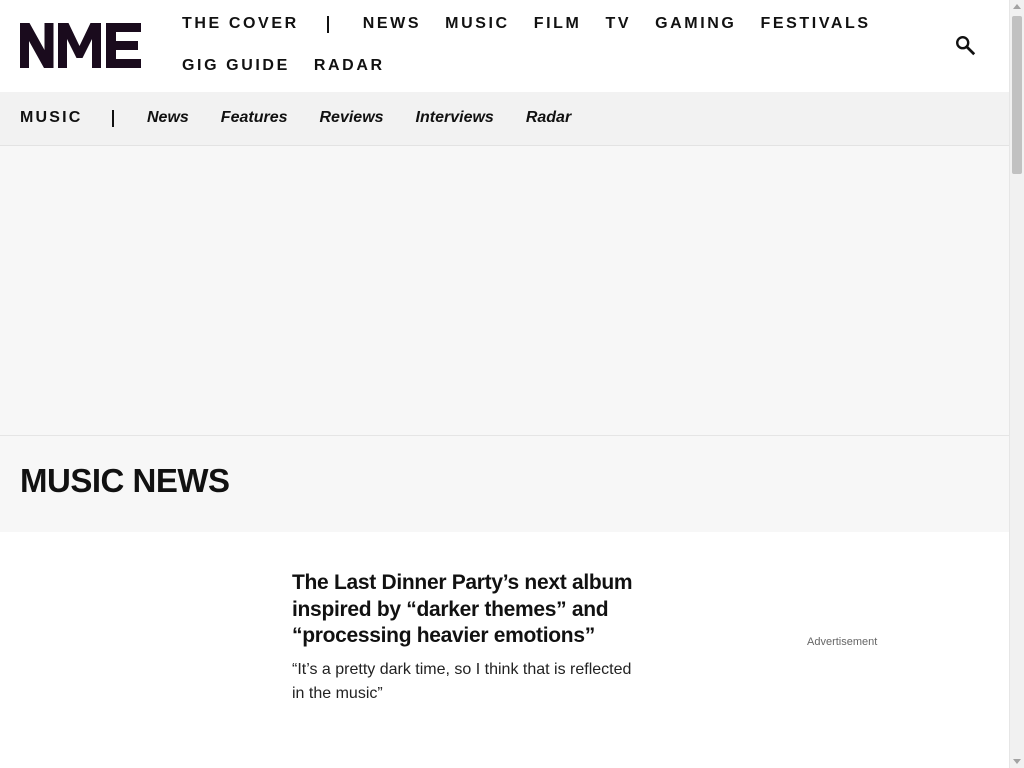 This screenshot has width=1024, height=768. Describe the element at coordinates (1017, 761) in the screenshot. I see `scroll-down-arrow-icon` at that location.